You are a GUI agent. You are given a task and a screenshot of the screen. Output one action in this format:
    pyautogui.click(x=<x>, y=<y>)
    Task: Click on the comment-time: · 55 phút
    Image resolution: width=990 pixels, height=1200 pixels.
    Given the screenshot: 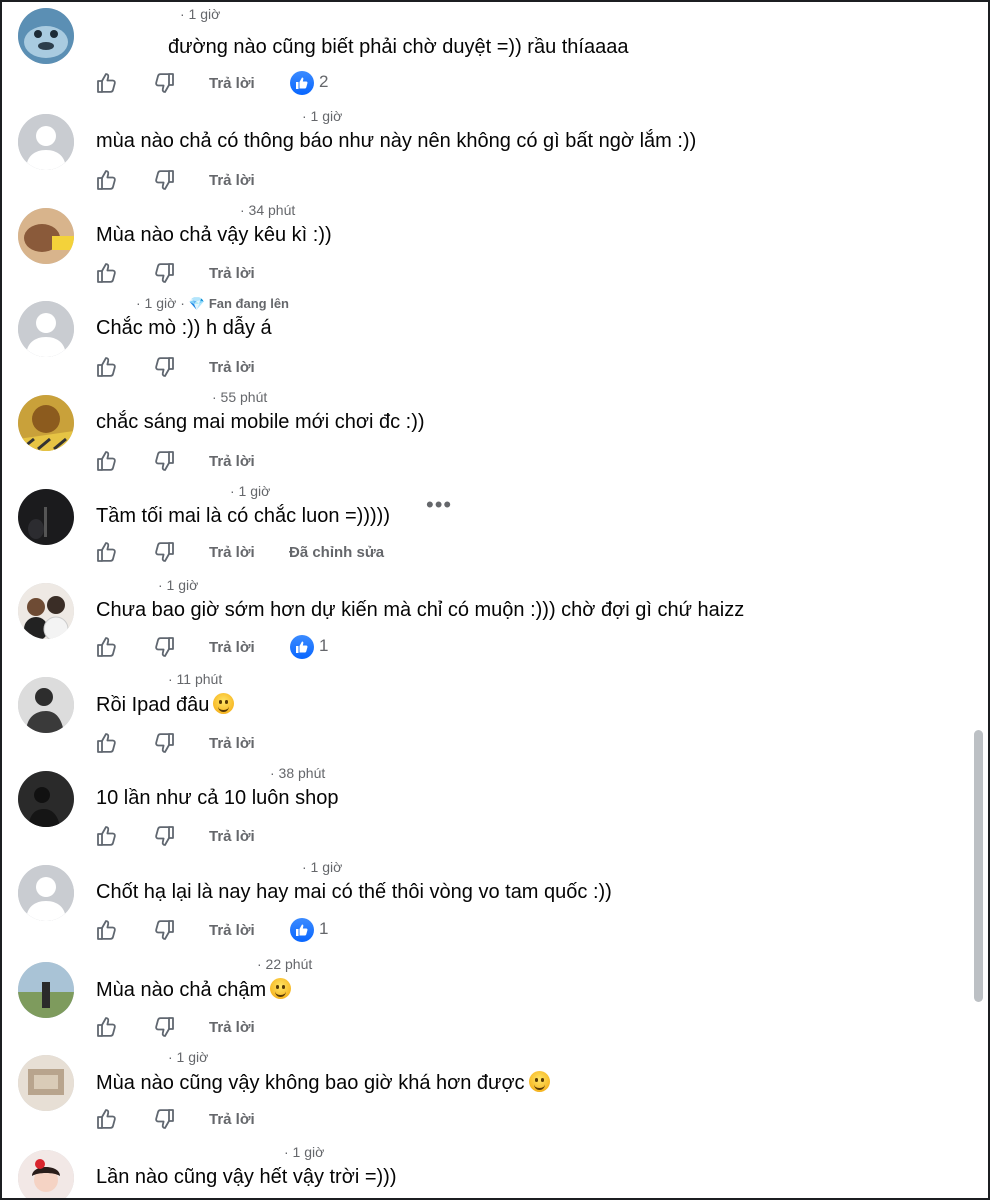 What is the action you would take?
    pyautogui.click(x=239, y=397)
    